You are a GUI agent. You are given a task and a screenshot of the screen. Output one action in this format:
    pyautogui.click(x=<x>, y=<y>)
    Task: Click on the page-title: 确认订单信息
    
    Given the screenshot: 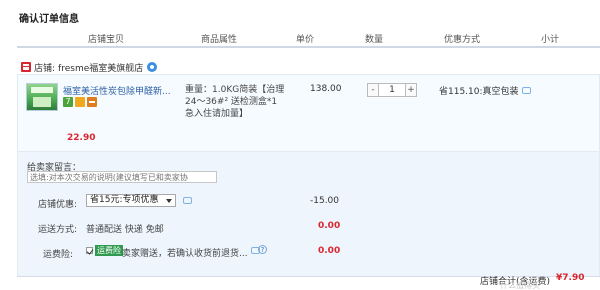 What is the action you would take?
    pyautogui.click(x=49, y=19)
    